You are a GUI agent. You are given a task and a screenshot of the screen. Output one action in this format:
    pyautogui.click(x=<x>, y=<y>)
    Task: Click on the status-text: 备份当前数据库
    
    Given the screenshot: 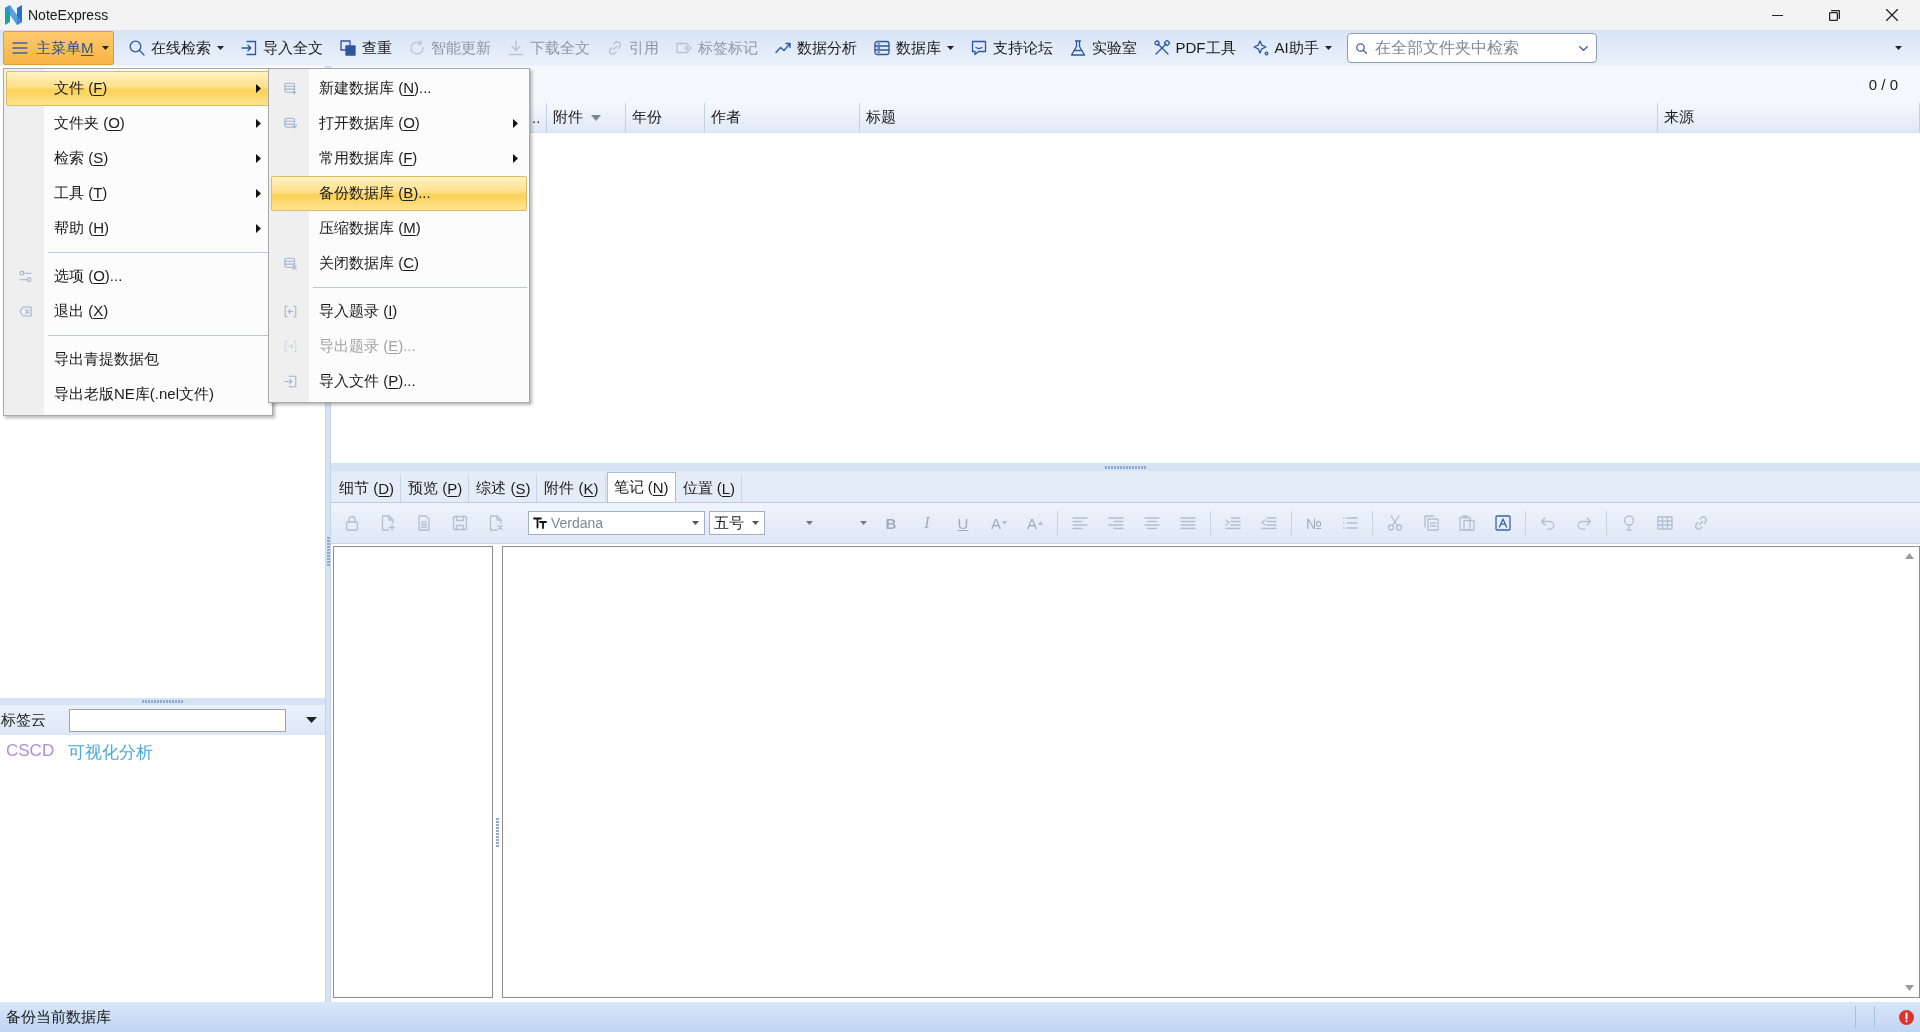 What is the action you would take?
    pyautogui.click(x=58, y=1017)
    